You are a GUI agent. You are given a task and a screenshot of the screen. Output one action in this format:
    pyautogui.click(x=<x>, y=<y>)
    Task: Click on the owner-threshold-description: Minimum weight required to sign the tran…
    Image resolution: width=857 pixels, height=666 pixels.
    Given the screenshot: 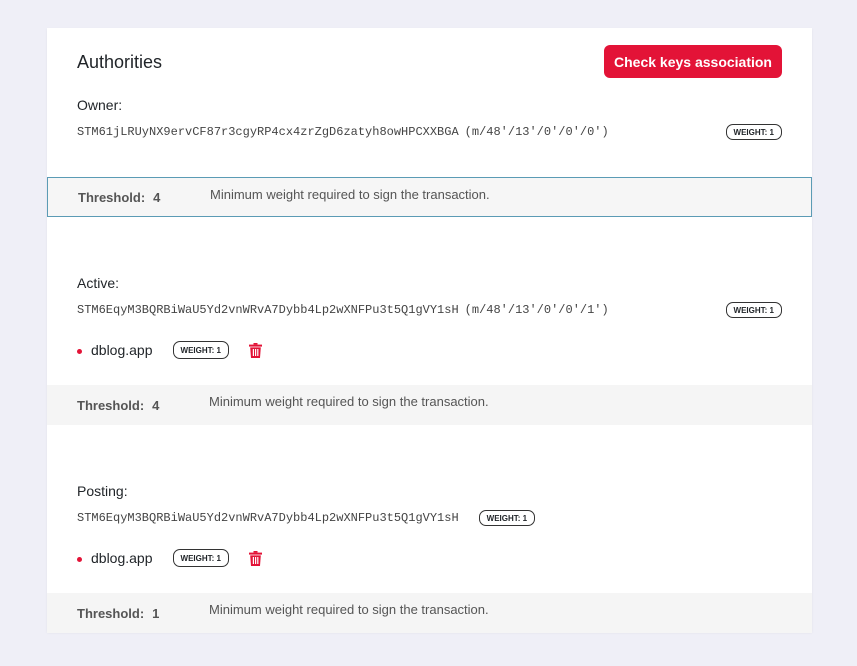 What is the action you would take?
    pyautogui.click(x=350, y=194)
    